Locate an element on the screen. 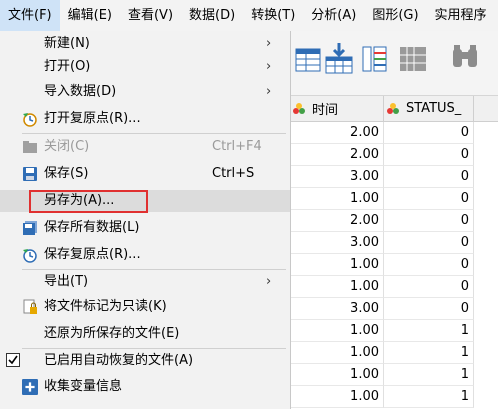 Image resolution: width=498 pixels, height=409 pixels. column-header-label: STATUS_ is located at coordinates (434, 108).